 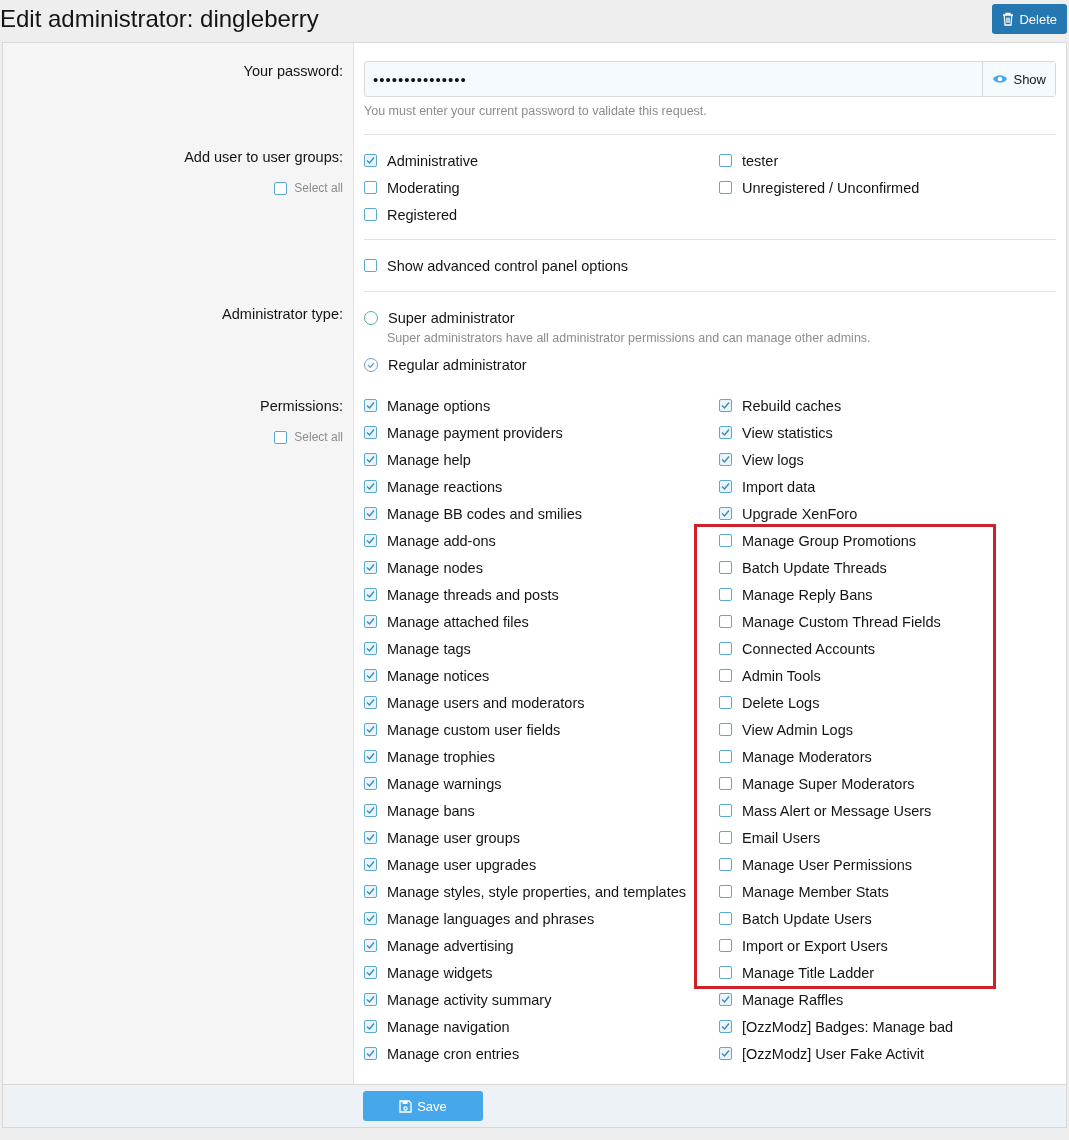 I want to click on checkbox-option: Manage warnings, so click(x=541, y=783).